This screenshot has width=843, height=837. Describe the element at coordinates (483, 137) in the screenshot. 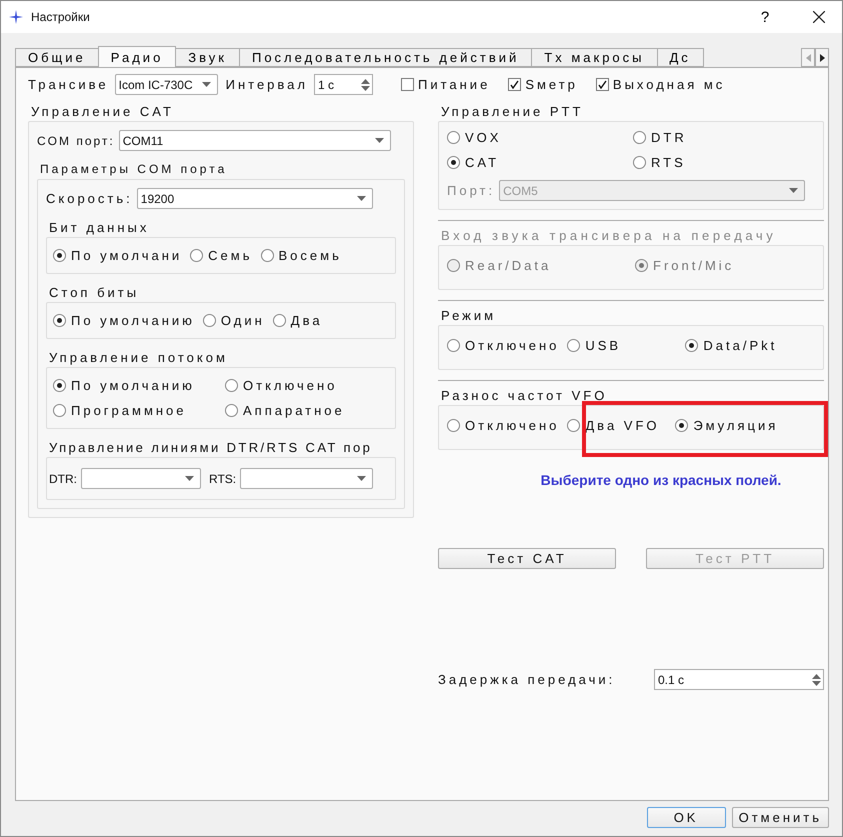

I see `radio-label: VOX` at that location.